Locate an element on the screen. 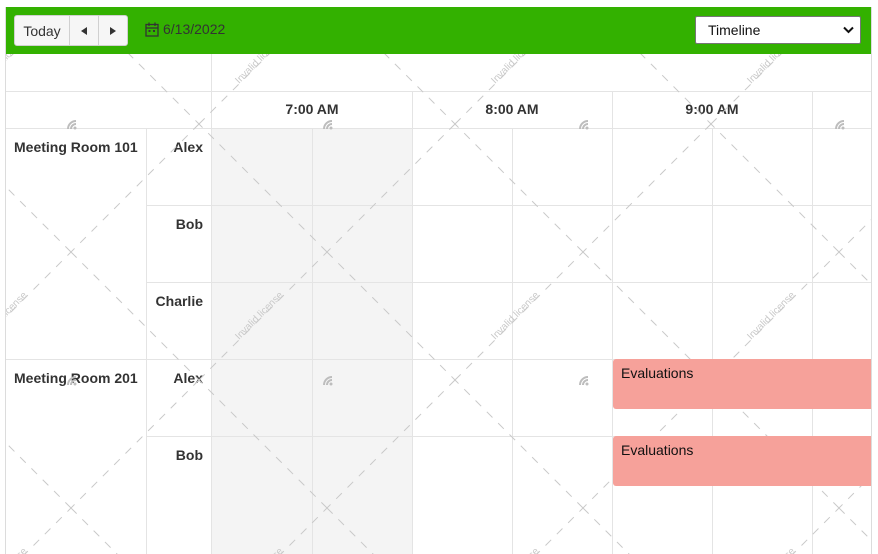  scheduler-toolbar: Today 6/13/2022 Timeline is located at coordinates (438, 30).